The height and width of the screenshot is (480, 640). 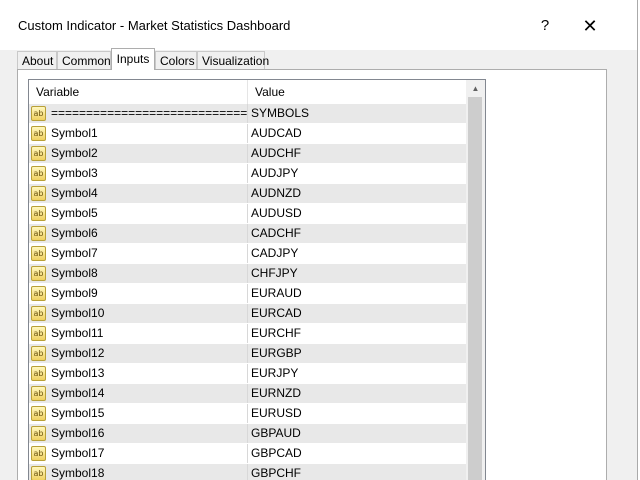 I want to click on table-row: ab Symbol6 CADCHF, so click(x=247, y=234).